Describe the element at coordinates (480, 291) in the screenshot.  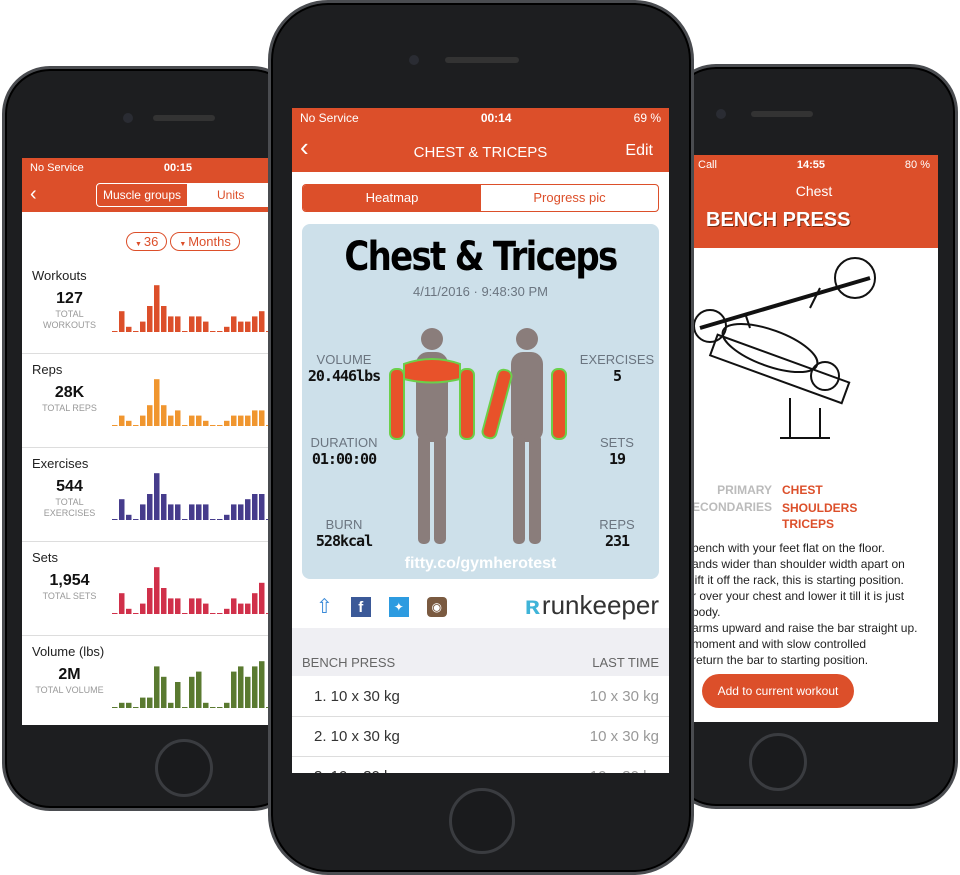
I see `card-date: 4/11/2016 · 9:48:30 PM` at that location.